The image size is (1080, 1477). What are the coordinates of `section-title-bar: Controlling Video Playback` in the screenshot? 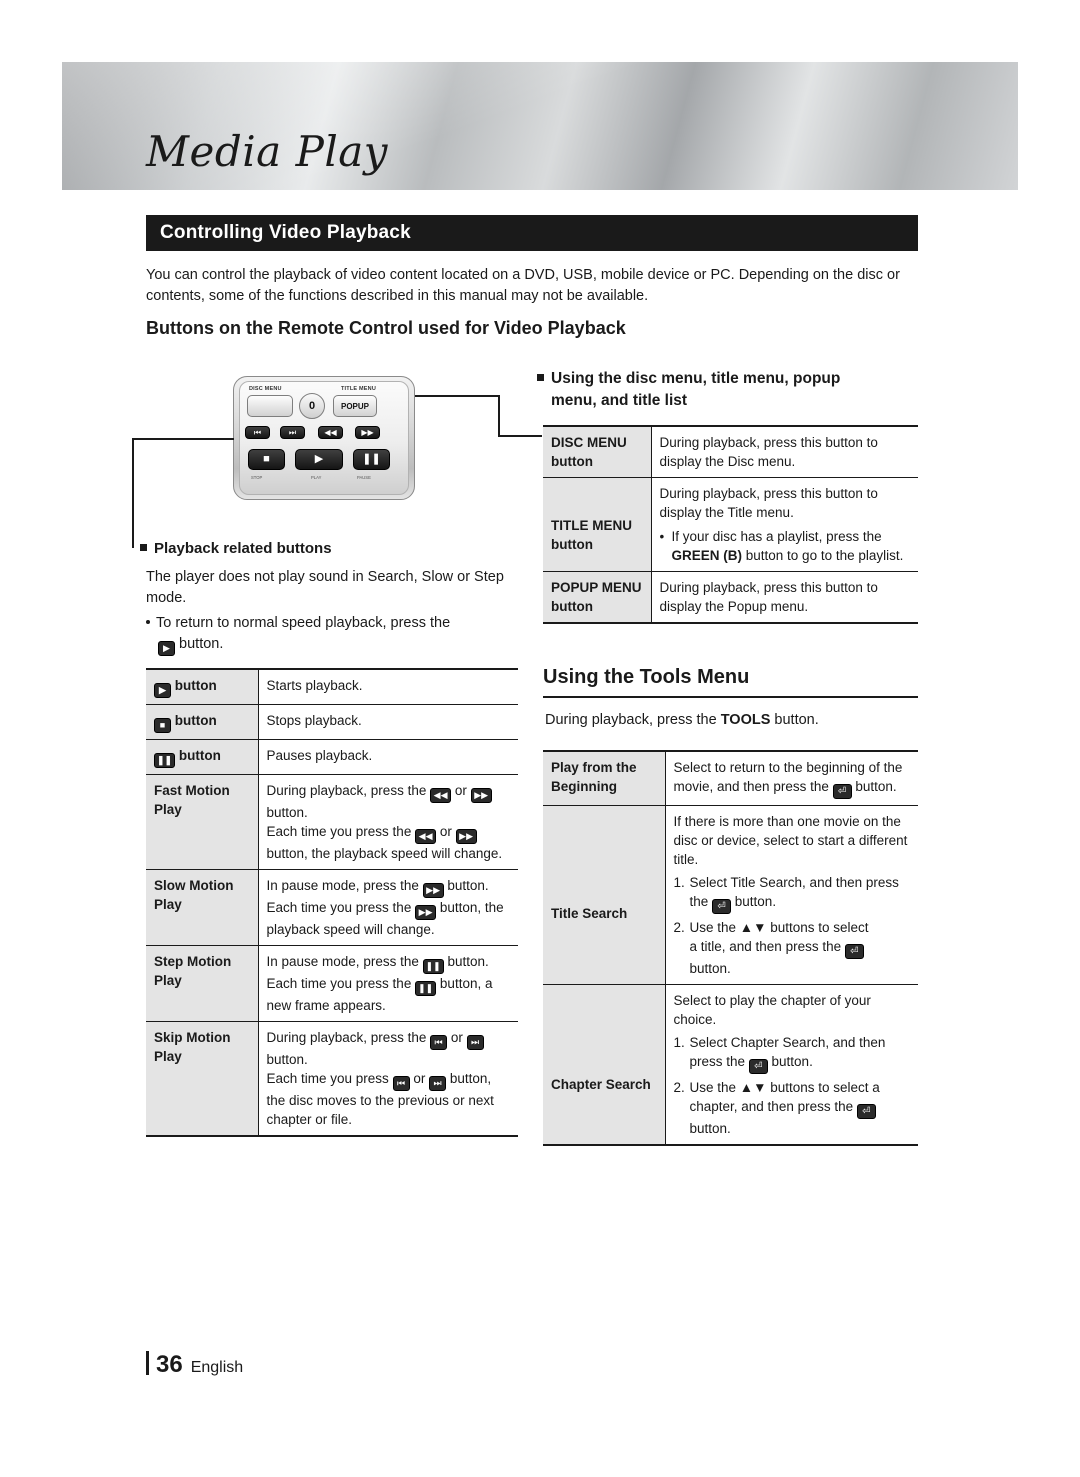 It's located at (532, 233).